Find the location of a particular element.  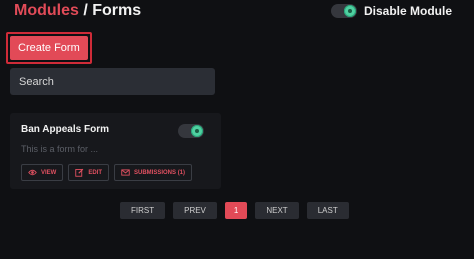

last-page-button: LAST is located at coordinates (327, 210).